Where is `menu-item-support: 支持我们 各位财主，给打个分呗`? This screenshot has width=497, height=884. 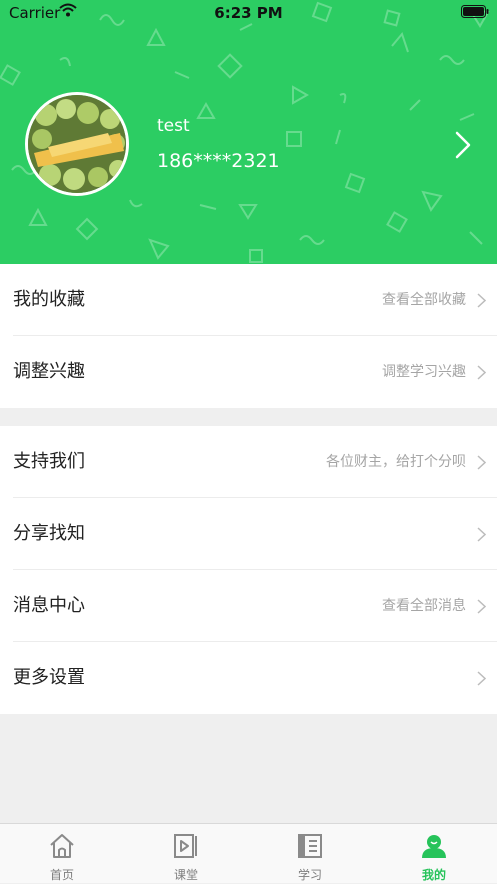 menu-item-support: 支持我们 各位财主，给打个分呗 is located at coordinates (248, 462).